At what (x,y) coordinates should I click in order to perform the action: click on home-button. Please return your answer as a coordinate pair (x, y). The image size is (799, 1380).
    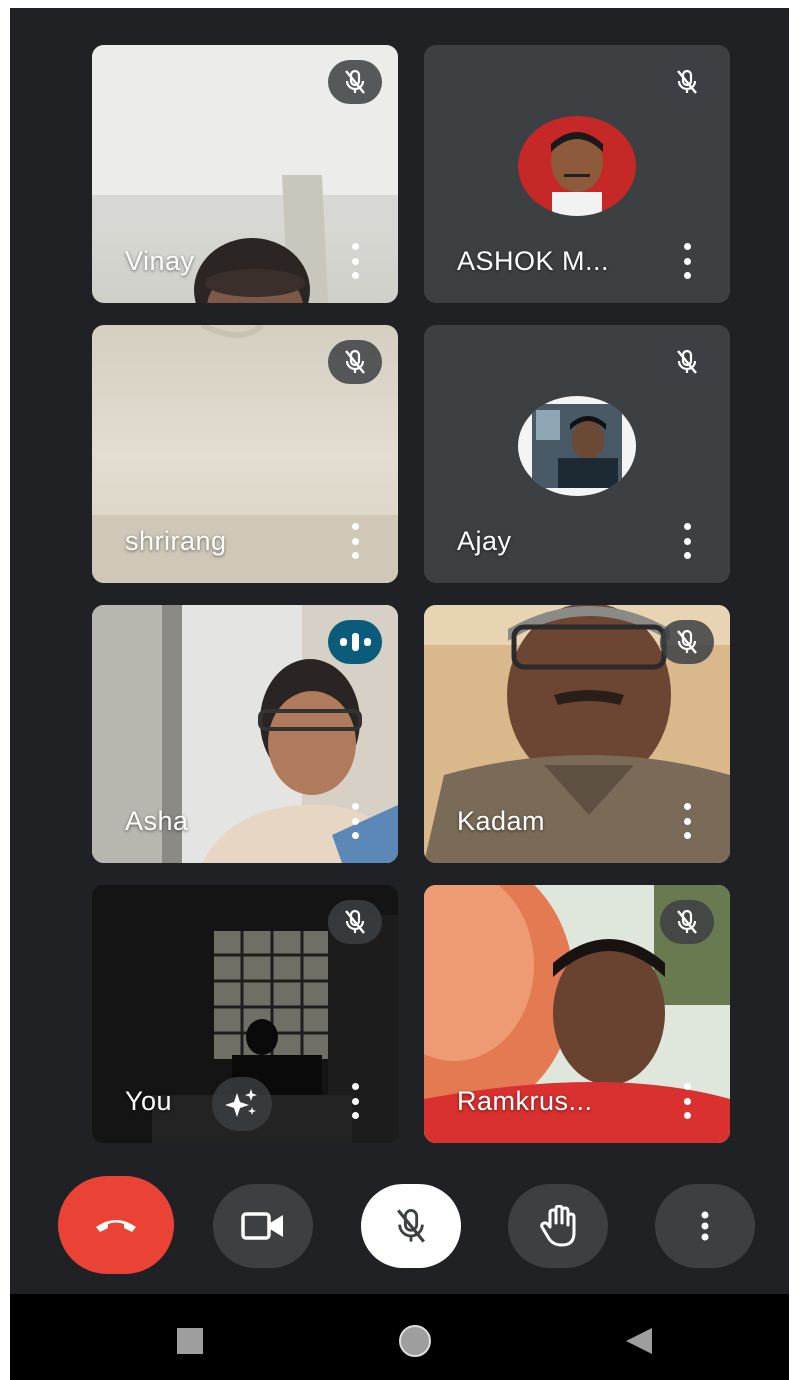
    Looking at the image, I should click on (415, 1341).